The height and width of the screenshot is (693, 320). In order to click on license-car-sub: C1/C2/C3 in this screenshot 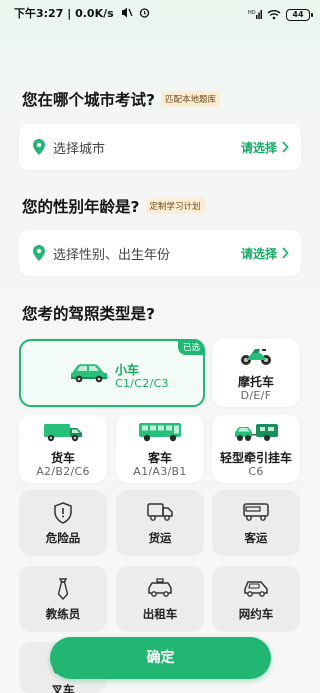, I will do `click(142, 383)`.